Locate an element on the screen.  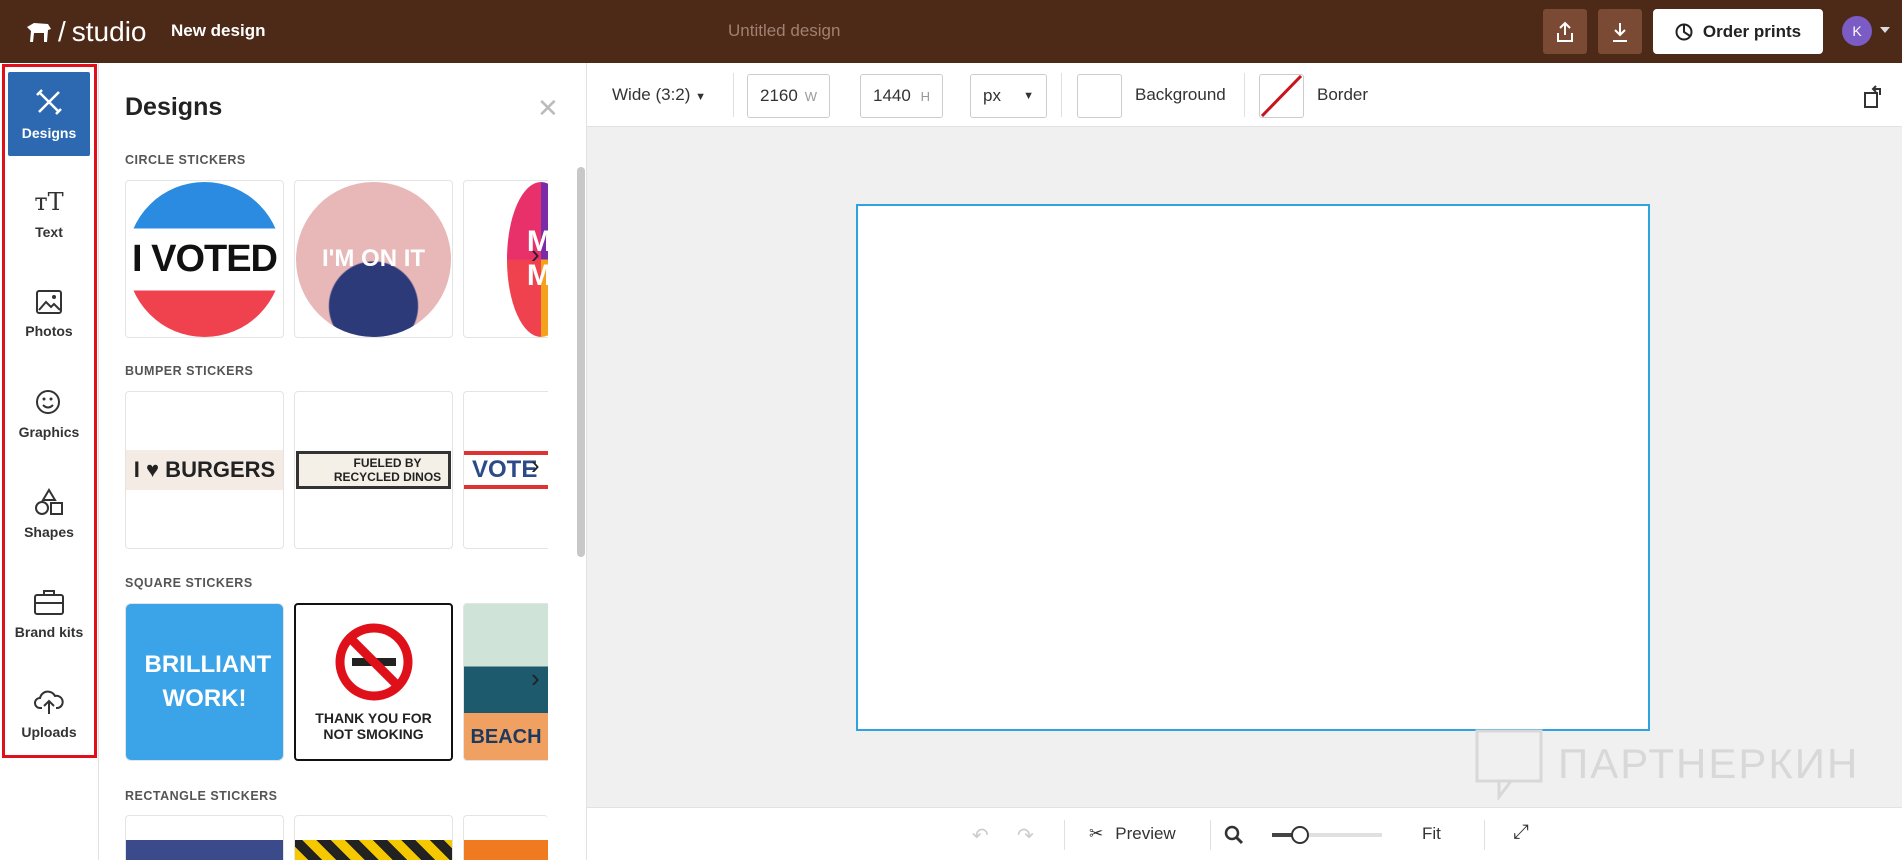
zoom-icon is located at coordinates (1234, 835).